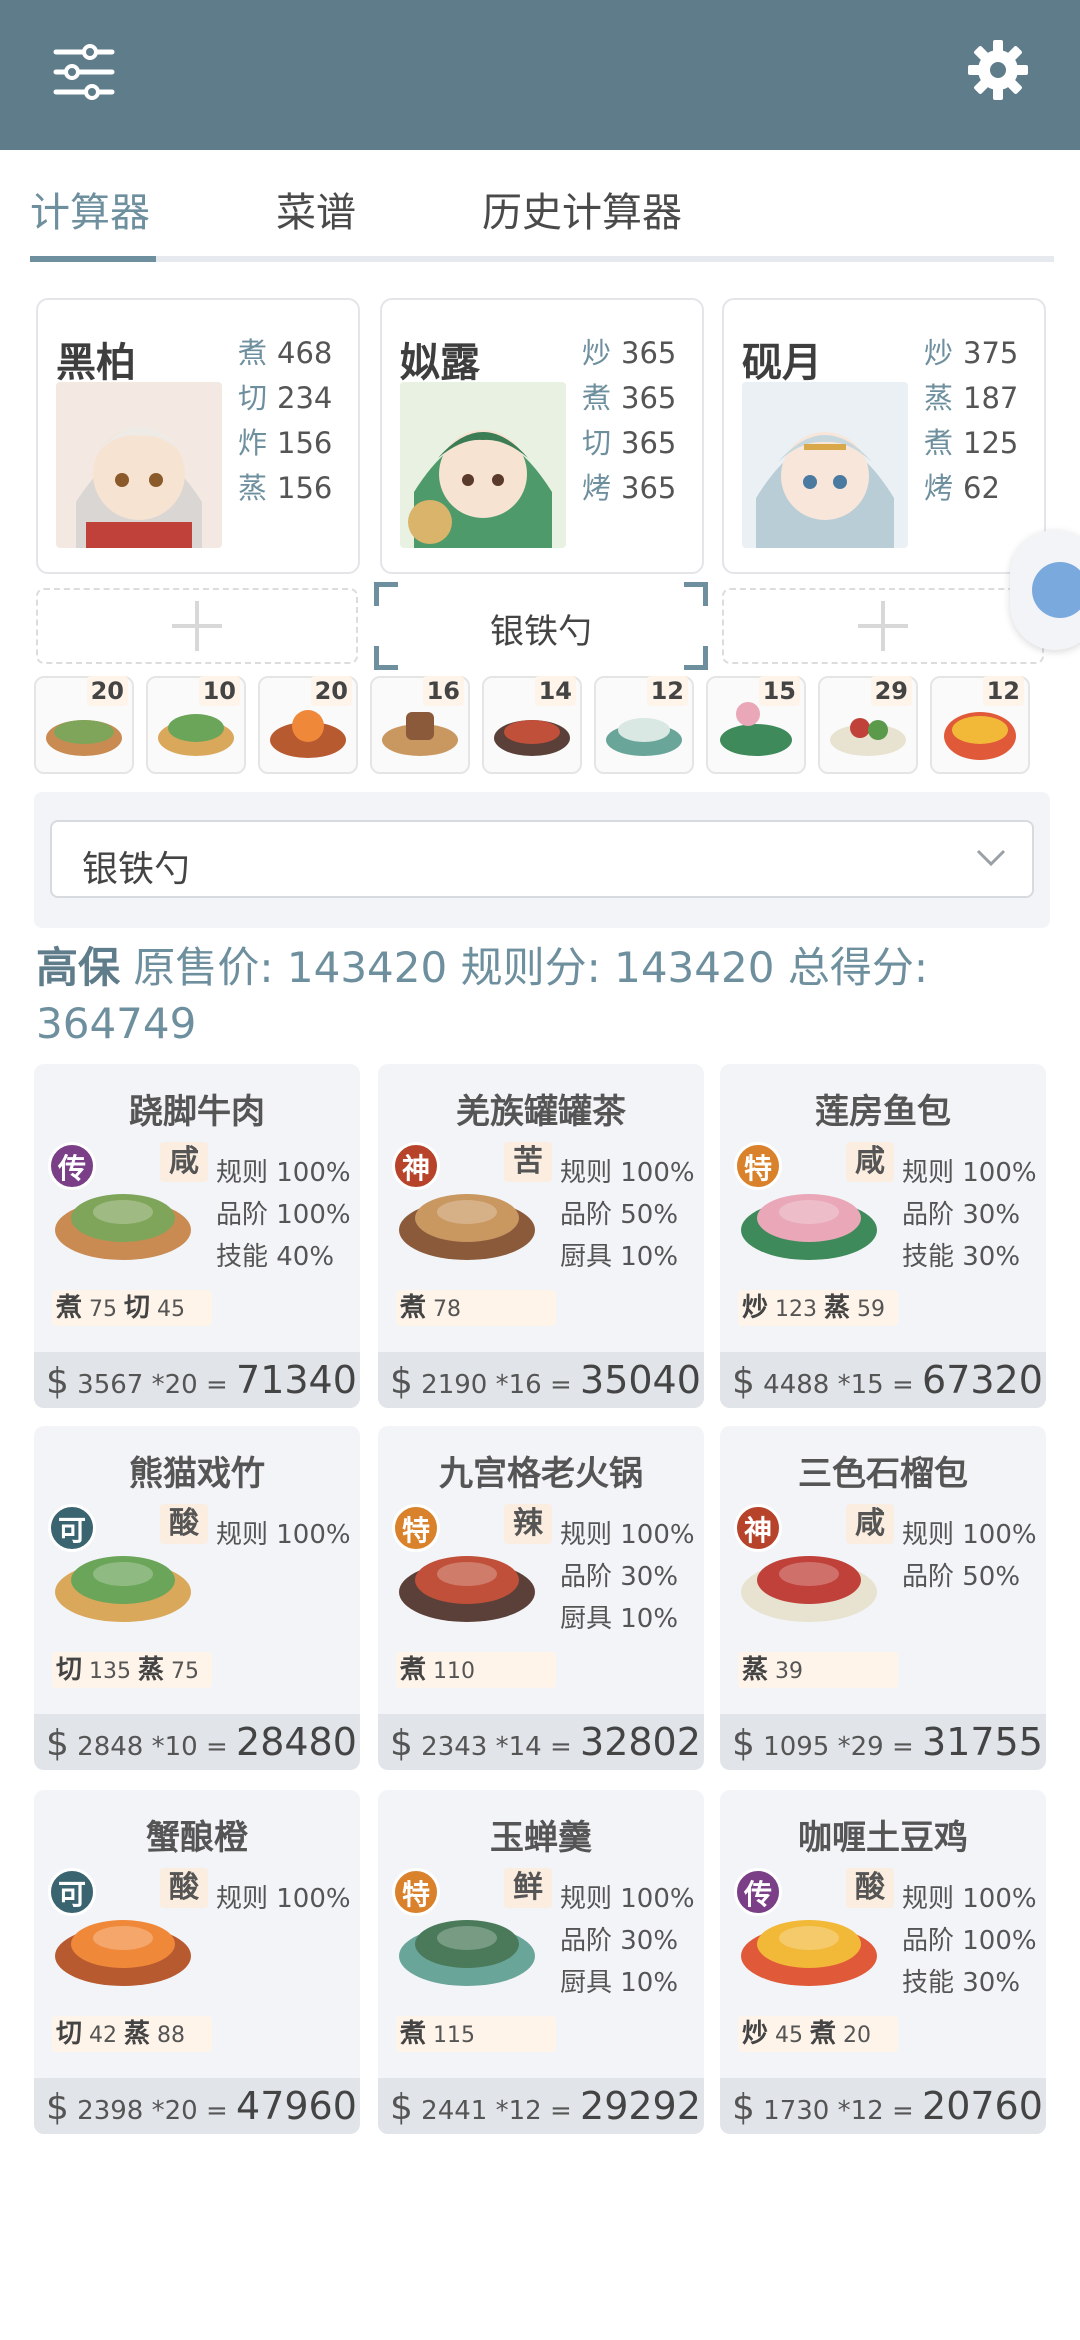  Describe the element at coordinates (883, 1838) in the screenshot. I see `dish-name: 咖喱土豆鸡` at that location.